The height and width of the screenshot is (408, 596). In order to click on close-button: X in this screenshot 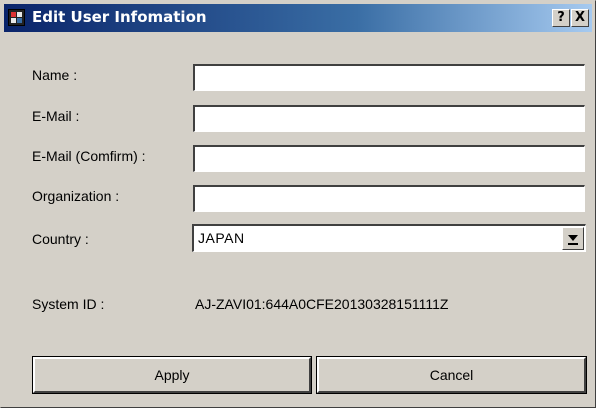, I will do `click(580, 18)`.